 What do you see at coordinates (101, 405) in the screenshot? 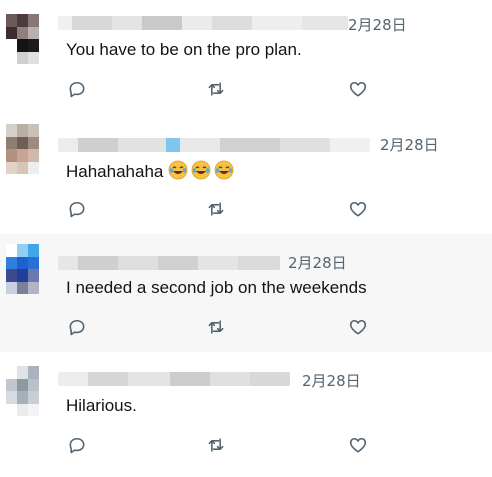
I see `reply-text: Hilarious.` at bounding box center [101, 405].